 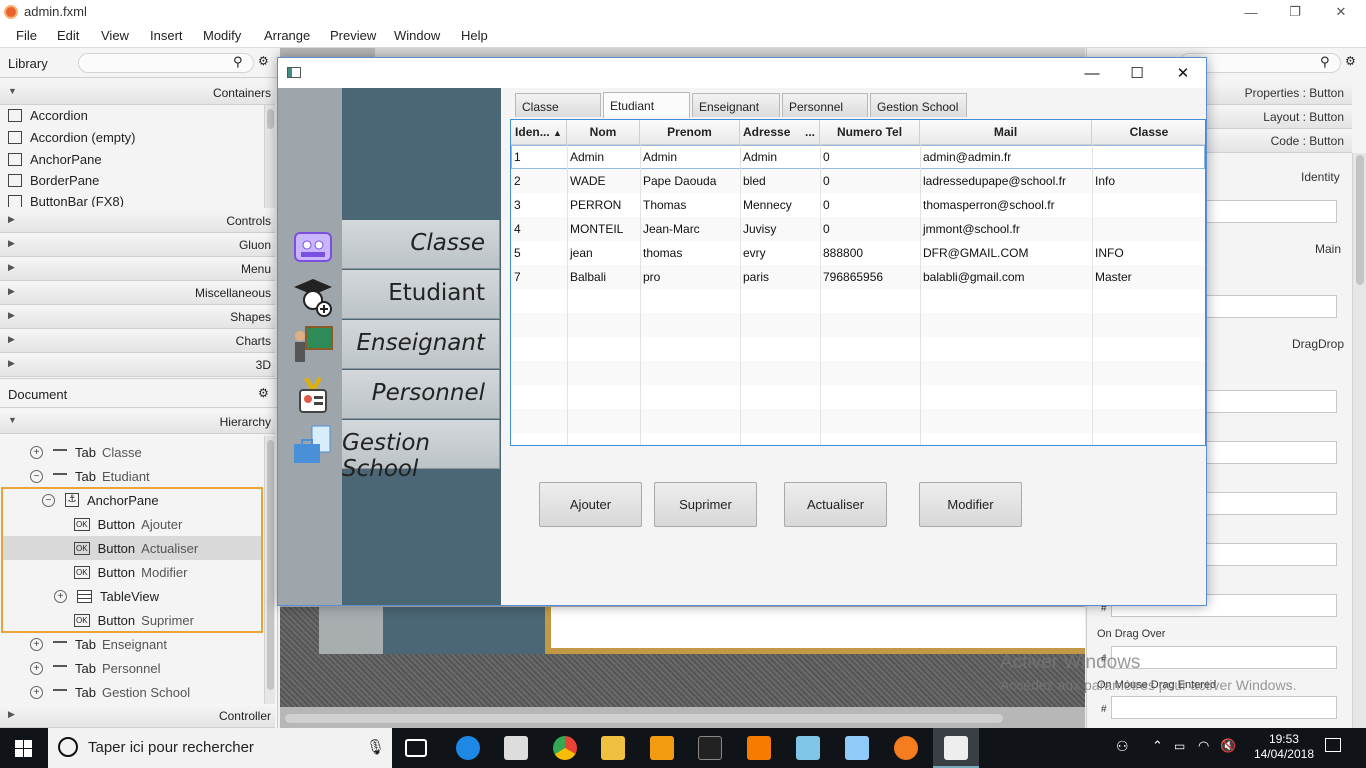 I want to click on battery-icon: ▭, so click(x=1179, y=746).